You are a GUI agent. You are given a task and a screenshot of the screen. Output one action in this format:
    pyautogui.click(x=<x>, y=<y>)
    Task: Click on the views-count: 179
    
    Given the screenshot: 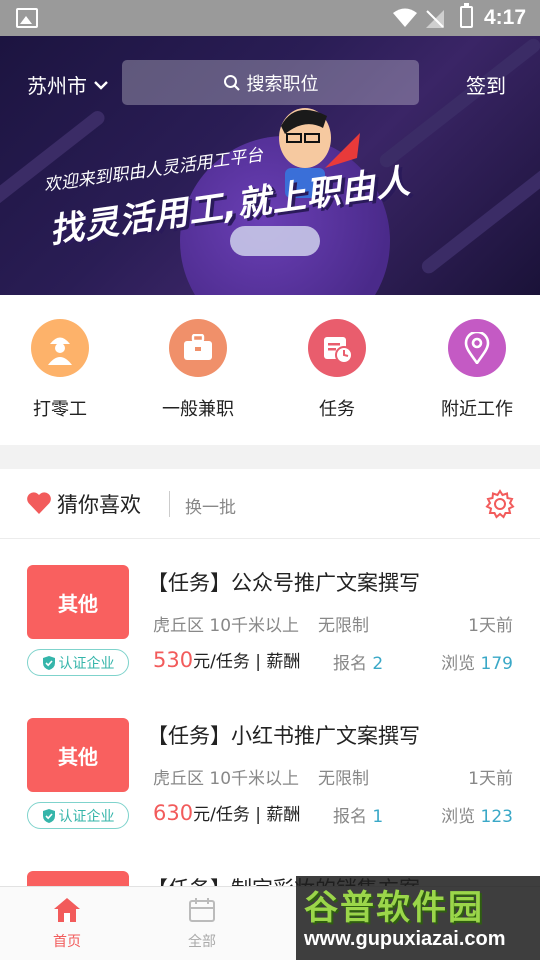 What is the action you would take?
    pyautogui.click(x=496, y=664)
    